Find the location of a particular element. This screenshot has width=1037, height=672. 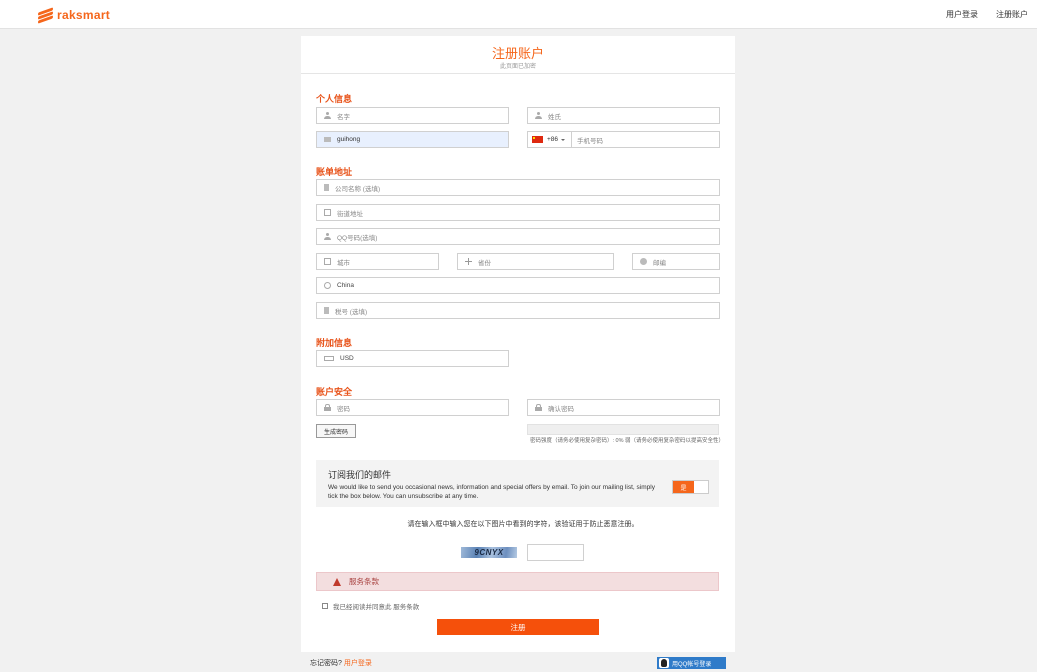

section-additional: 附加信息 is located at coordinates (334, 343).